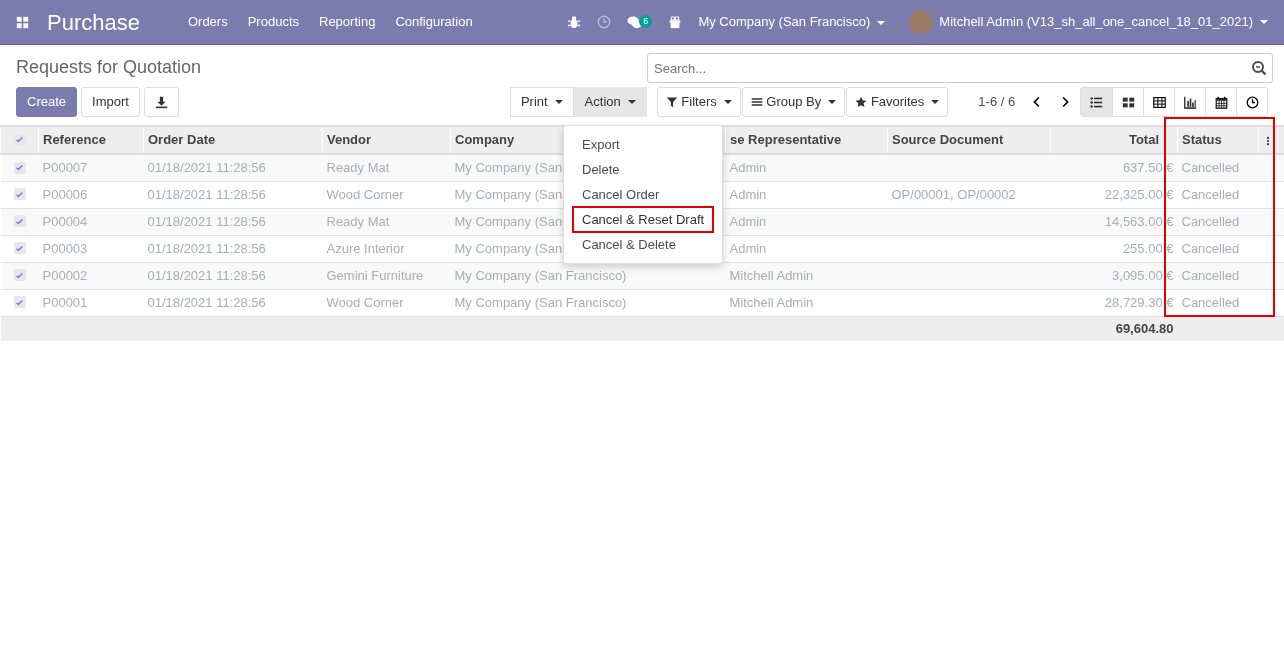  What do you see at coordinates (1159, 102) in the screenshot?
I see `table-icon` at bounding box center [1159, 102].